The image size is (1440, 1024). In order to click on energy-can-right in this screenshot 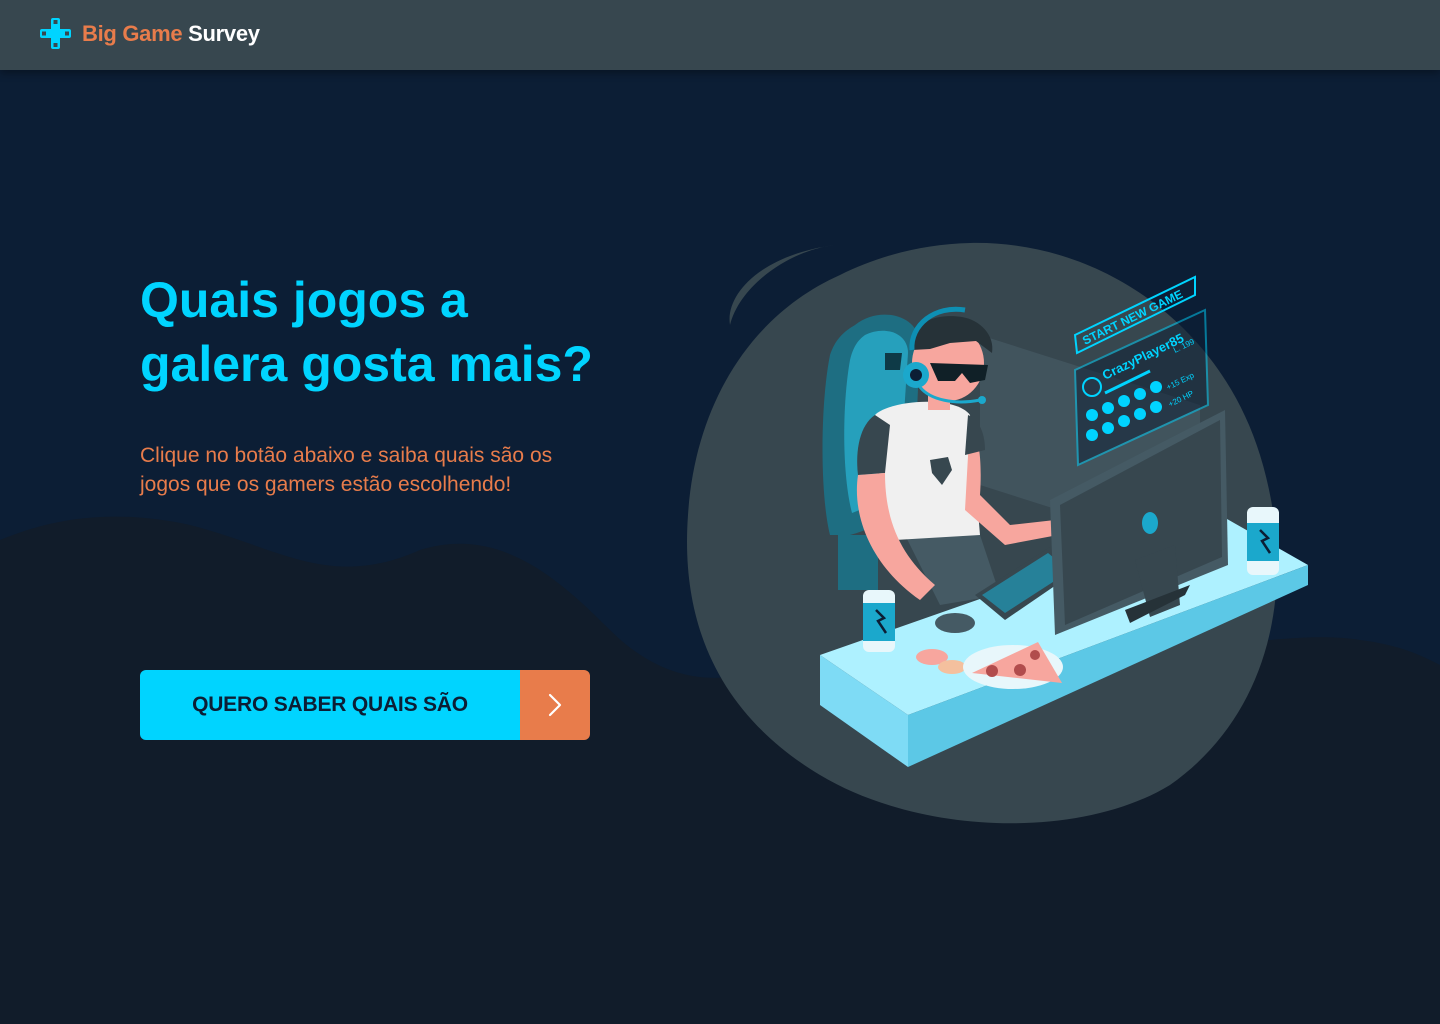, I will do `click(1263, 541)`.